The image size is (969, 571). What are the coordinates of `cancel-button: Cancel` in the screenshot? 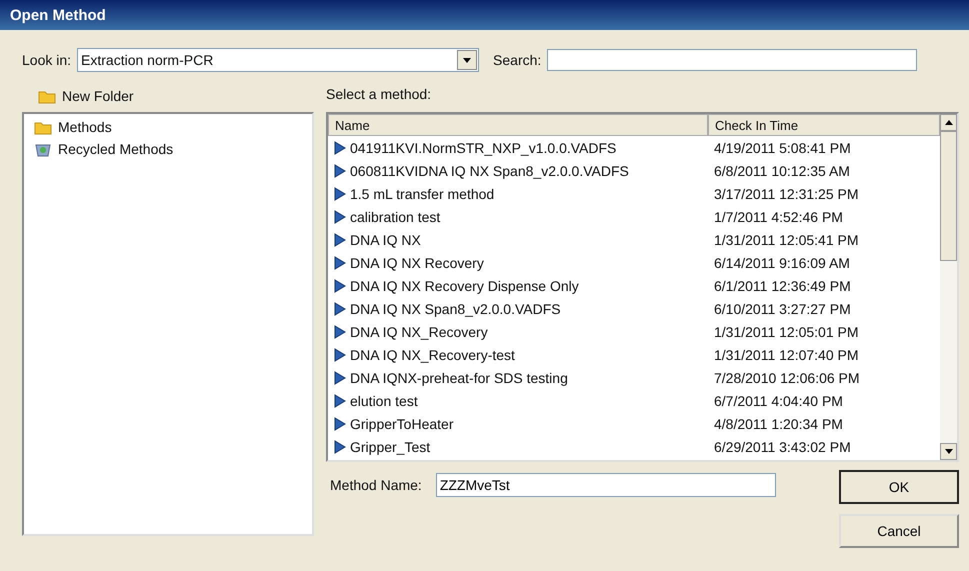 It's located at (899, 531).